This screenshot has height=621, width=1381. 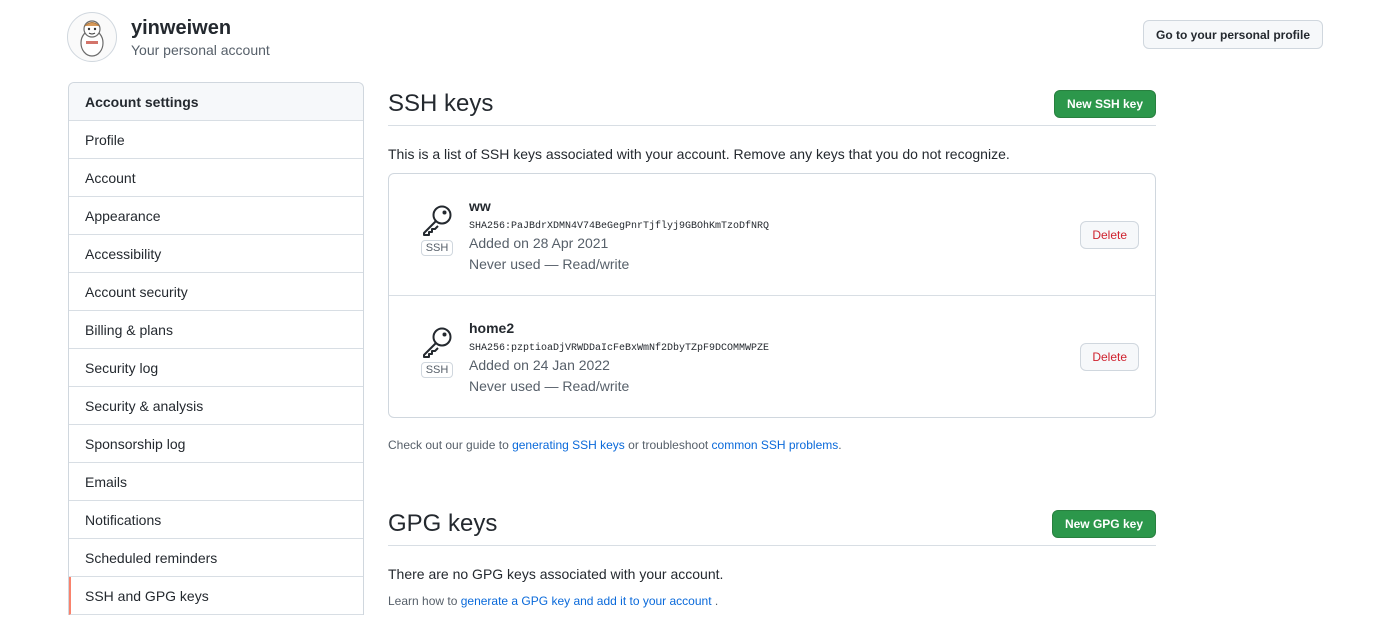 I want to click on note-text: Check out our guide to, so click(x=450, y=445).